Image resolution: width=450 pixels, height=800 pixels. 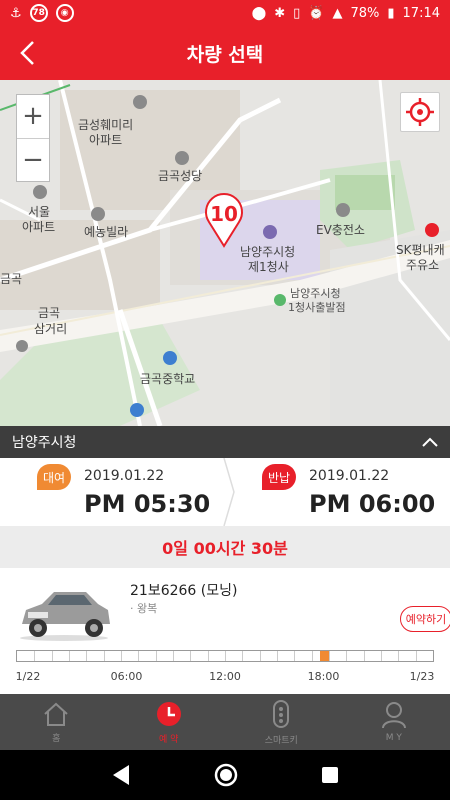 I want to click on usb-icon: ⚓, so click(x=16, y=13).